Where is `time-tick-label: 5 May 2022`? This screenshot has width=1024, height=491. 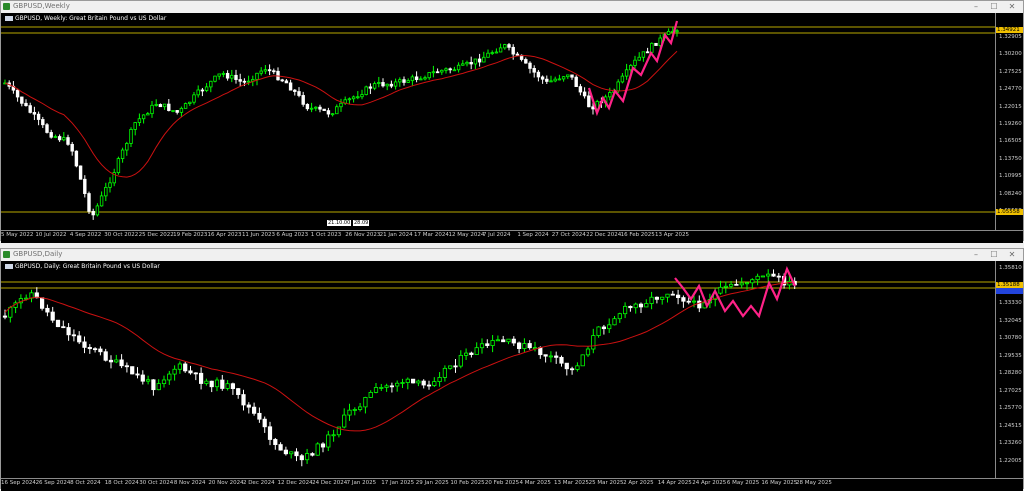 time-tick-label: 5 May 2022 is located at coordinates (17, 235).